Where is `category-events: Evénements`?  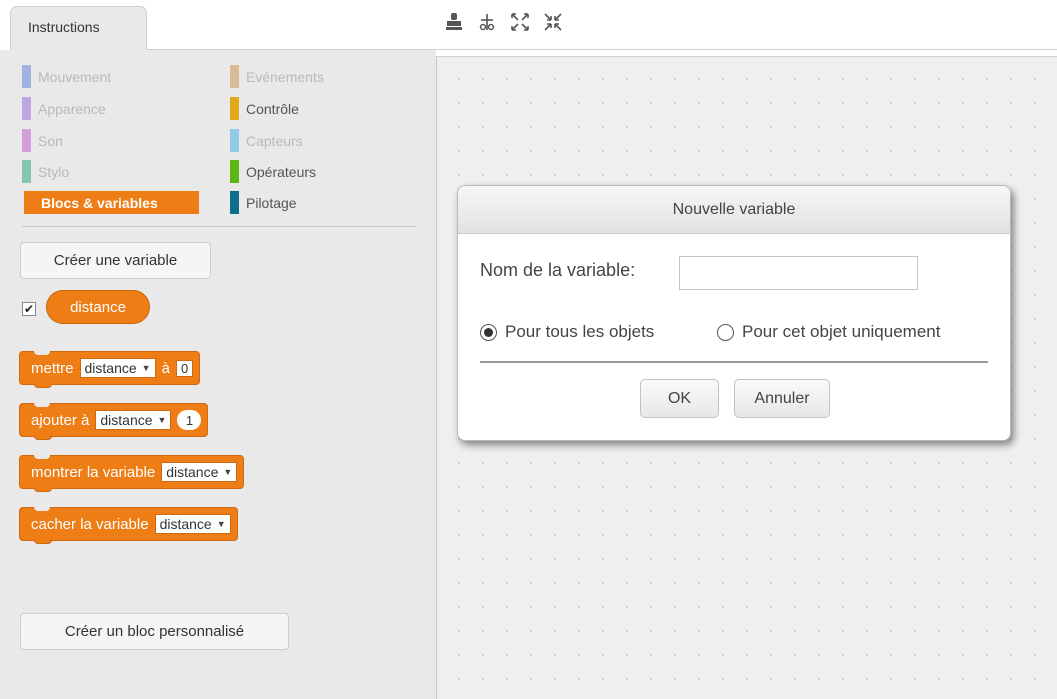 category-events: Evénements is located at coordinates (277, 76).